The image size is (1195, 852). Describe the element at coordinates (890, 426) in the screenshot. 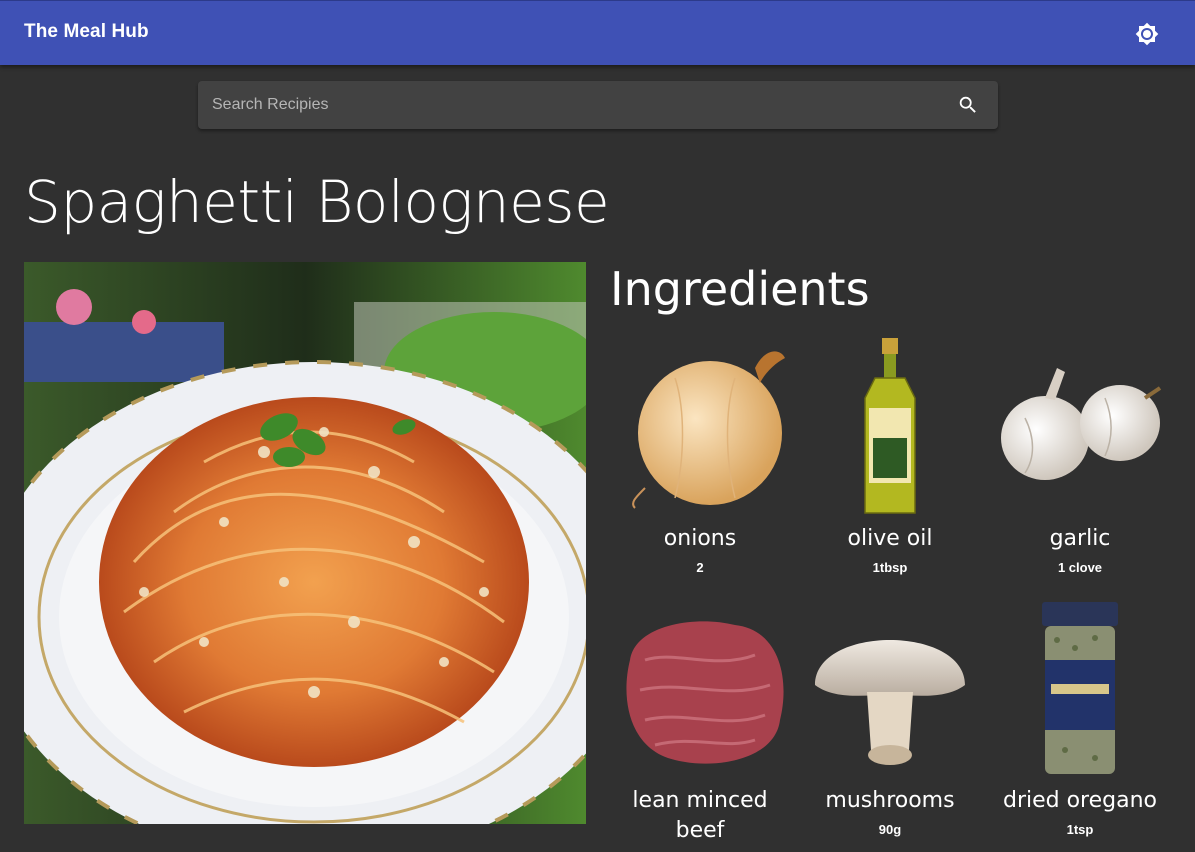

I see `olive-oil-icon` at that location.